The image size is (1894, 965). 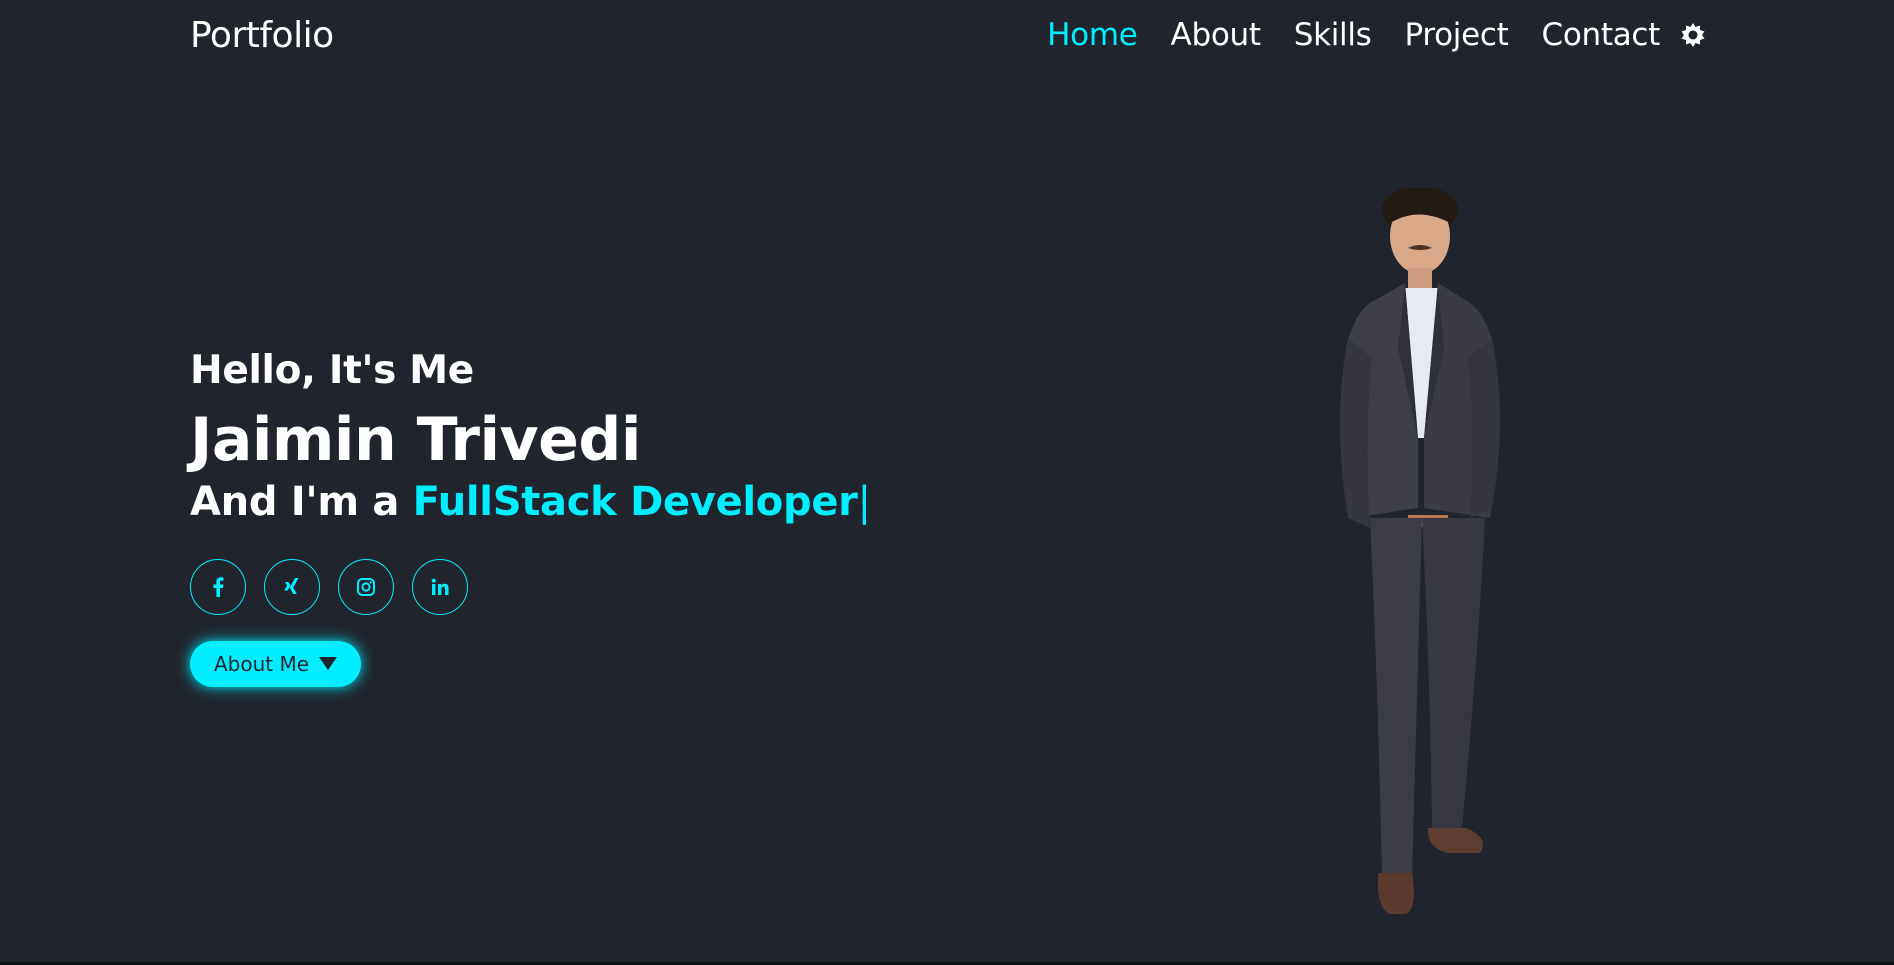 I want to click on theme-toggle-icon, so click(x=1693, y=35).